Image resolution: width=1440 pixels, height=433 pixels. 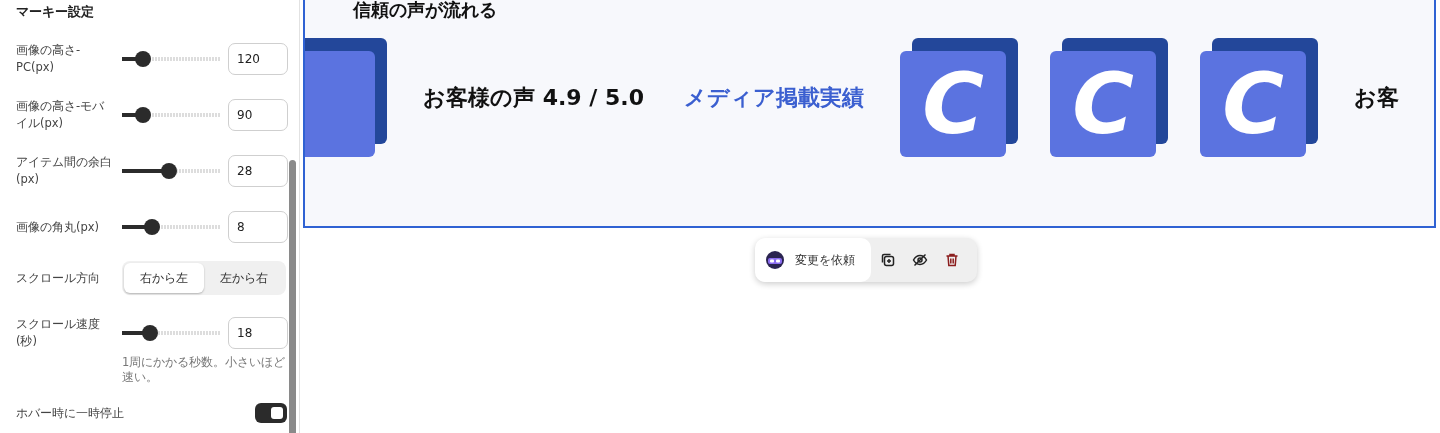 What do you see at coordinates (533, 97) in the screenshot?
I see `marquee-text: お客様の声 4.9 / 5.0` at bounding box center [533, 97].